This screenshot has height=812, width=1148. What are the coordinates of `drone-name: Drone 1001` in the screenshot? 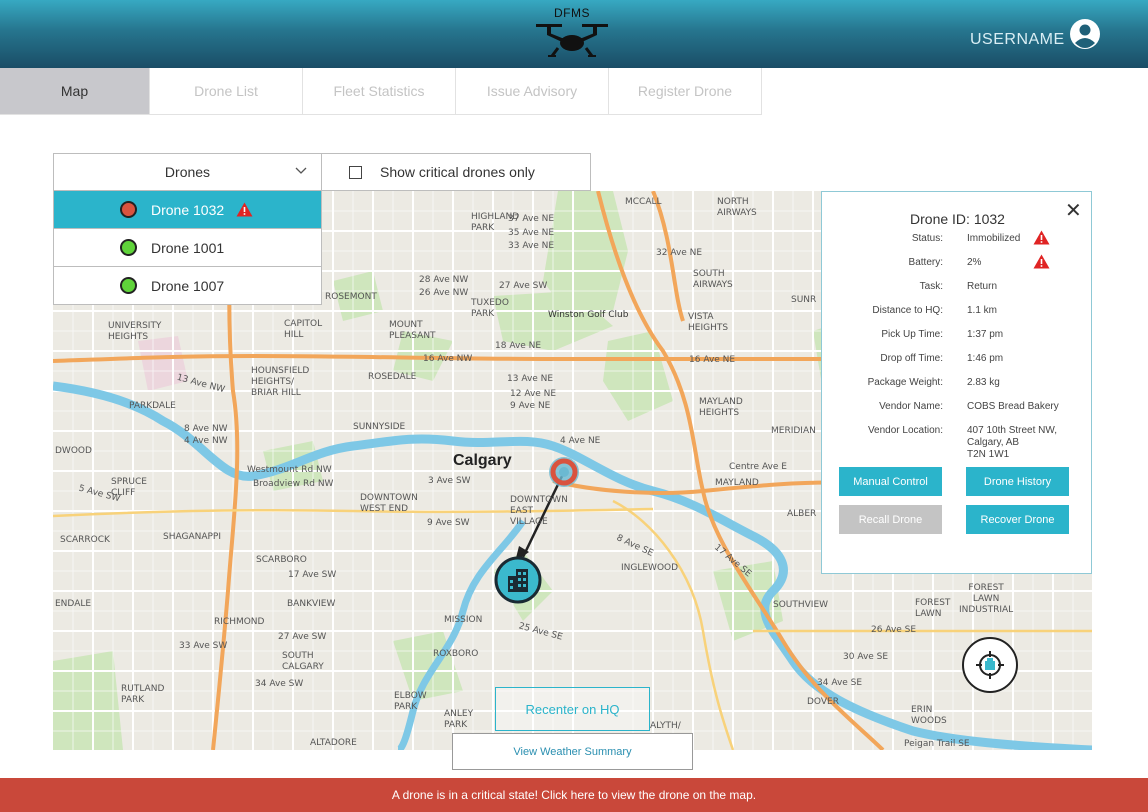 It's located at (188, 247).